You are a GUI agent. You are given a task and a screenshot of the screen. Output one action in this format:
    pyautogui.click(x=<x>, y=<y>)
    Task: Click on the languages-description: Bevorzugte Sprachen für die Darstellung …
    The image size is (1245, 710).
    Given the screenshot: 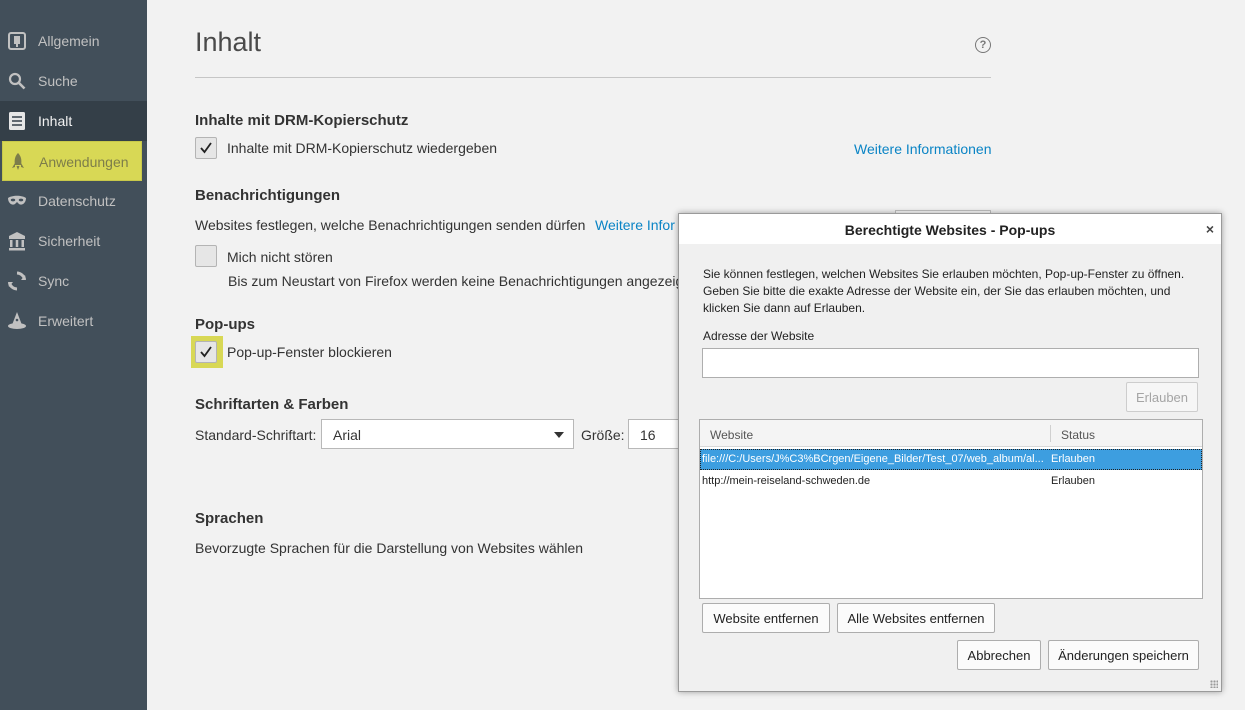 What is the action you would take?
    pyautogui.click(x=389, y=548)
    